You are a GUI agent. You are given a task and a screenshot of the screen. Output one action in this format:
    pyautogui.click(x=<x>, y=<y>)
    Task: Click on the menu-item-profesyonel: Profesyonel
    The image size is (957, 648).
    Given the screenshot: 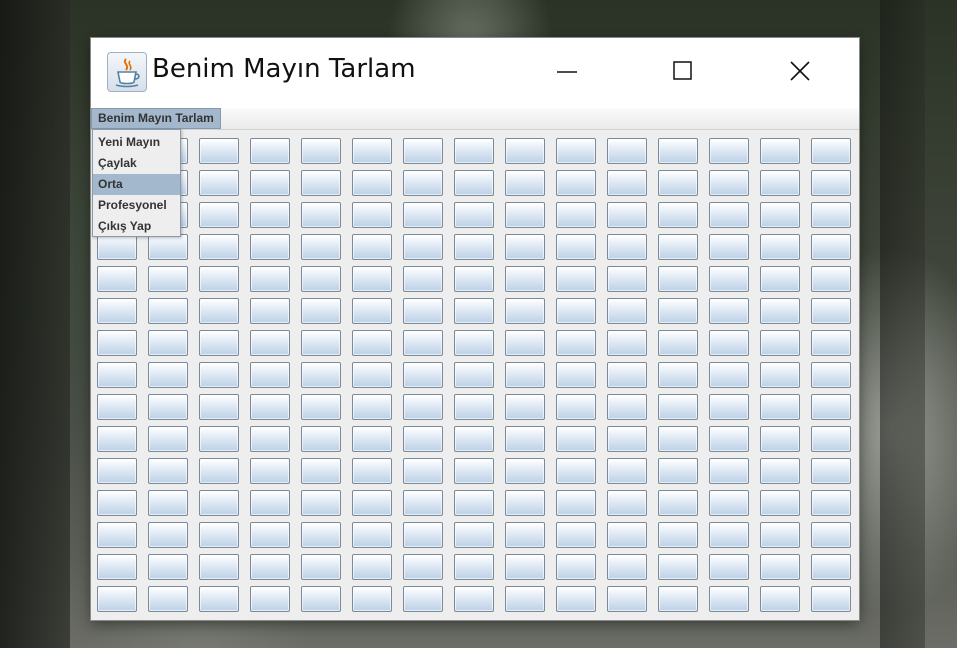 What is the action you would take?
    pyautogui.click(x=136, y=205)
    